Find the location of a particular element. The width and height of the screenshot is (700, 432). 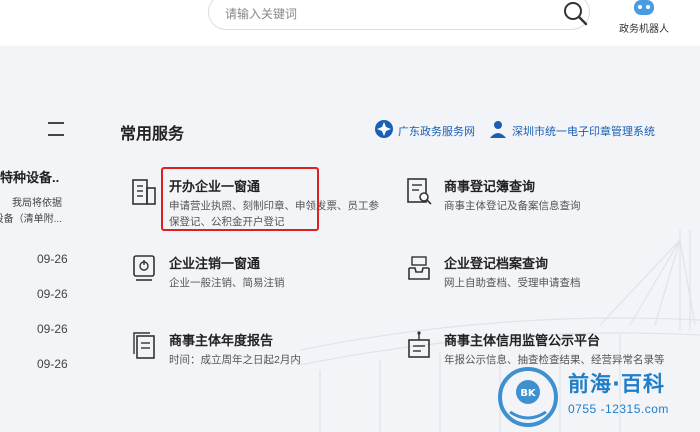

card-title: 企业登记档案查询 is located at coordinates (496, 263).